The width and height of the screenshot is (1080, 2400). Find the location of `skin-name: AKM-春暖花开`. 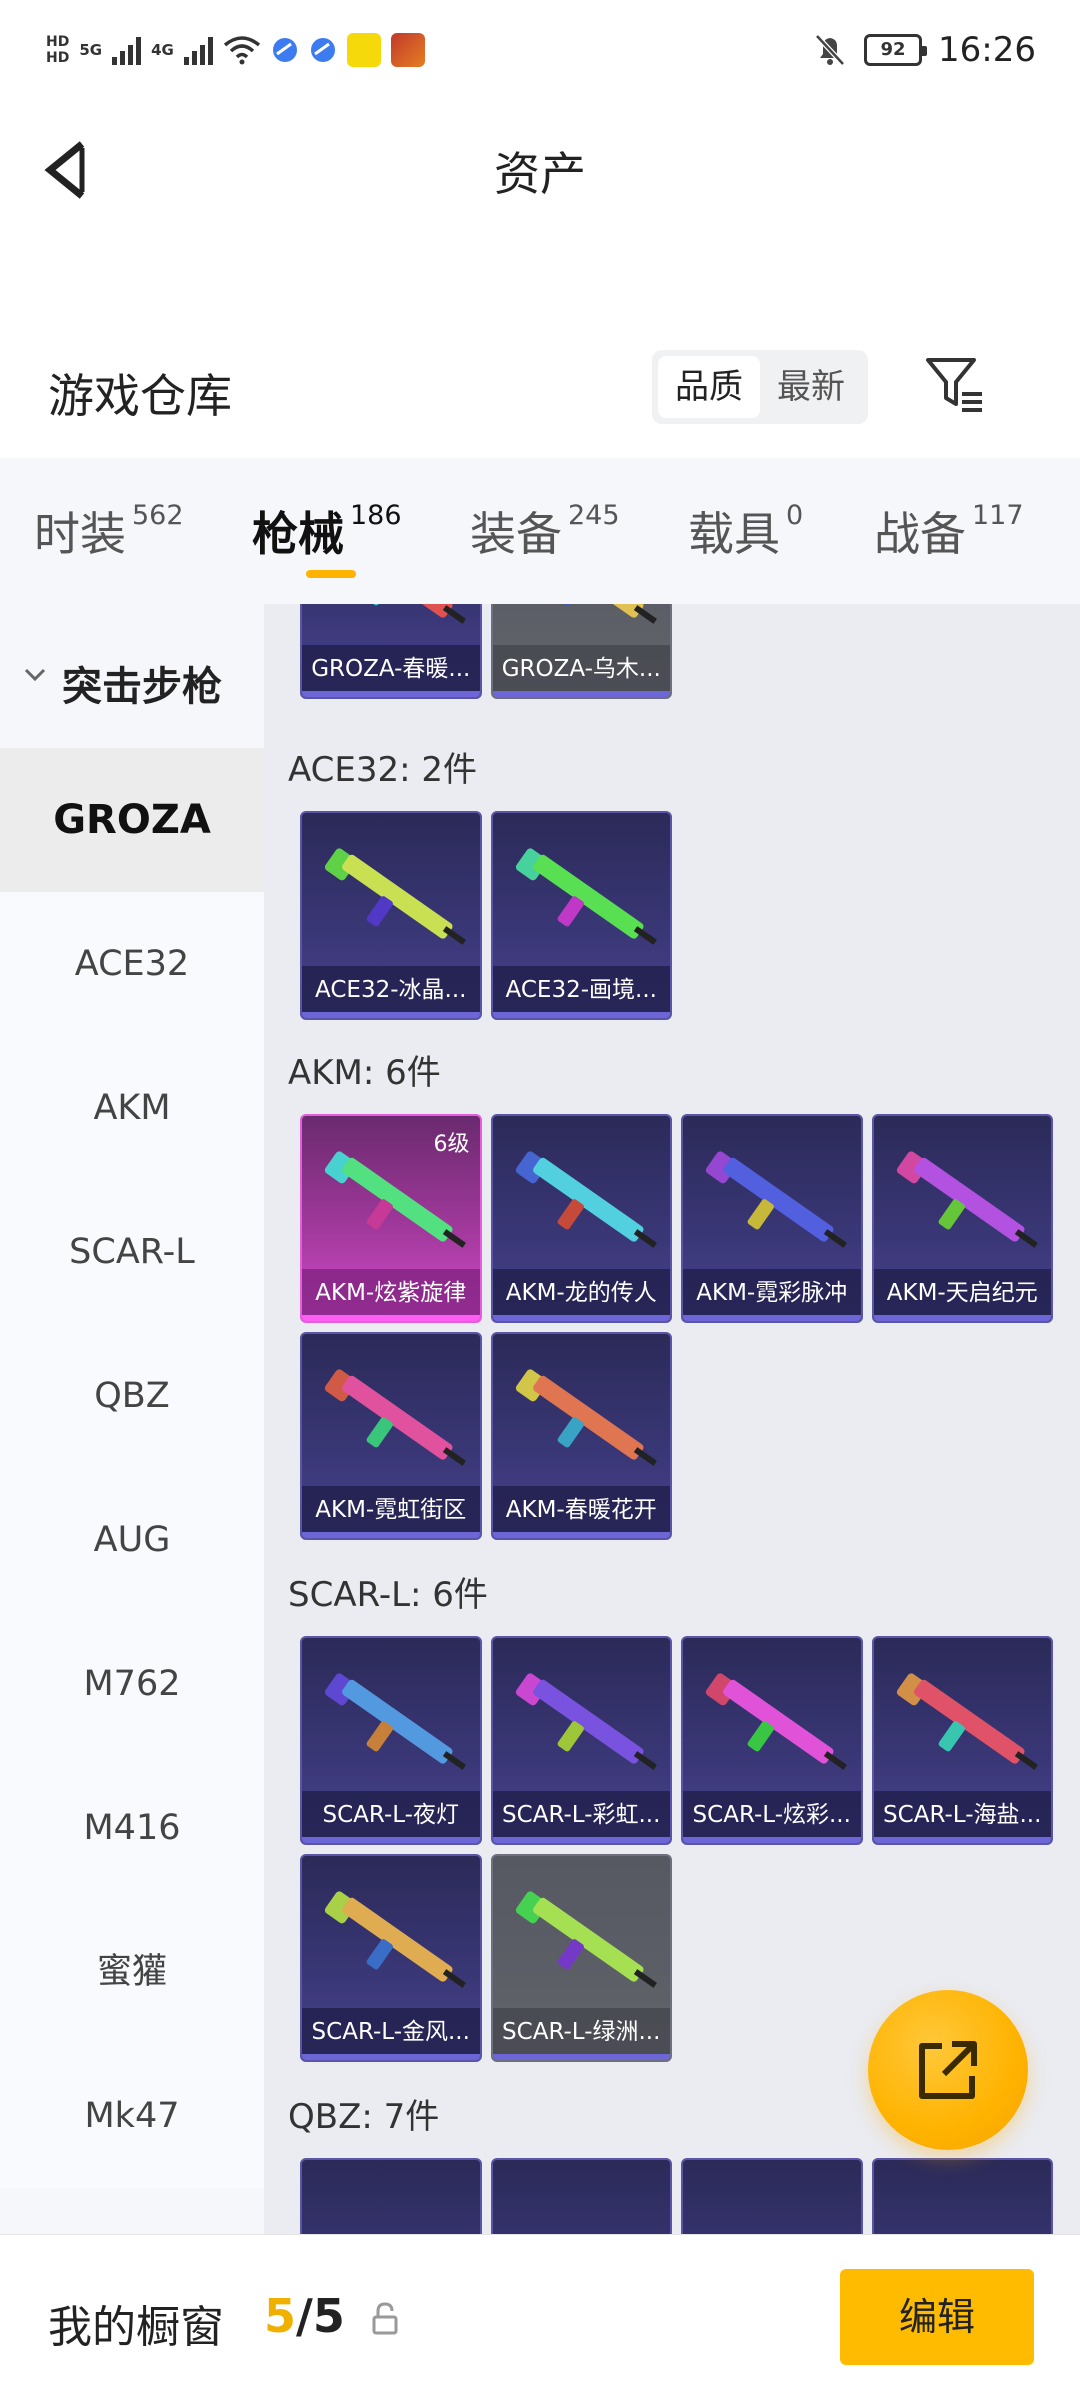

skin-name: AKM-春暖花开 is located at coordinates (581, 1512).